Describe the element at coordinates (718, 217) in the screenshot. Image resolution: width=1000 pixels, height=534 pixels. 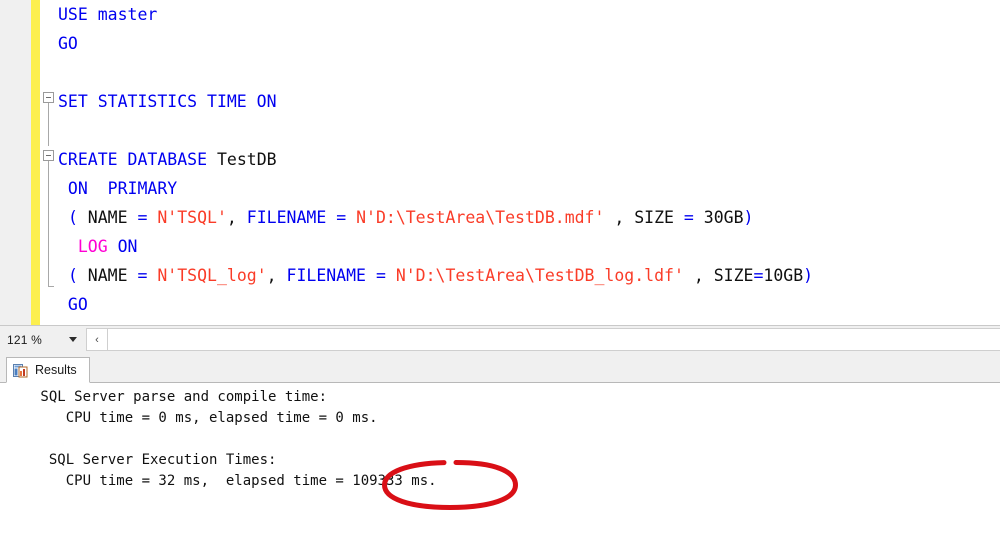
I see `code-token: 30GB` at that location.